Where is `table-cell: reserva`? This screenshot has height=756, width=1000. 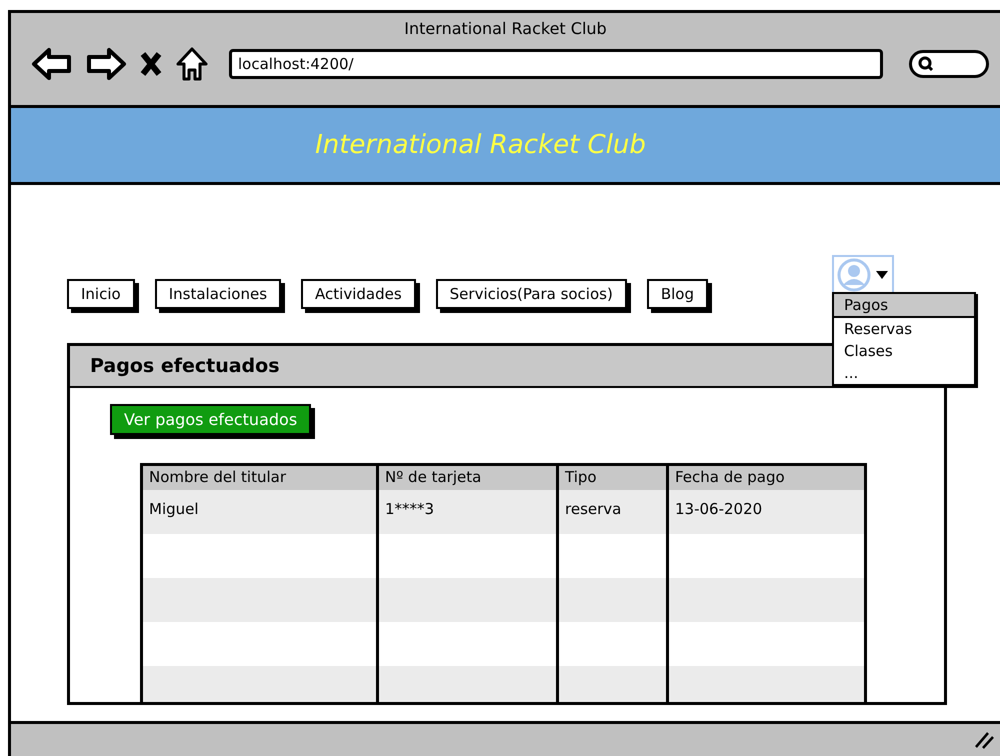
table-cell: reserva is located at coordinates (614, 512).